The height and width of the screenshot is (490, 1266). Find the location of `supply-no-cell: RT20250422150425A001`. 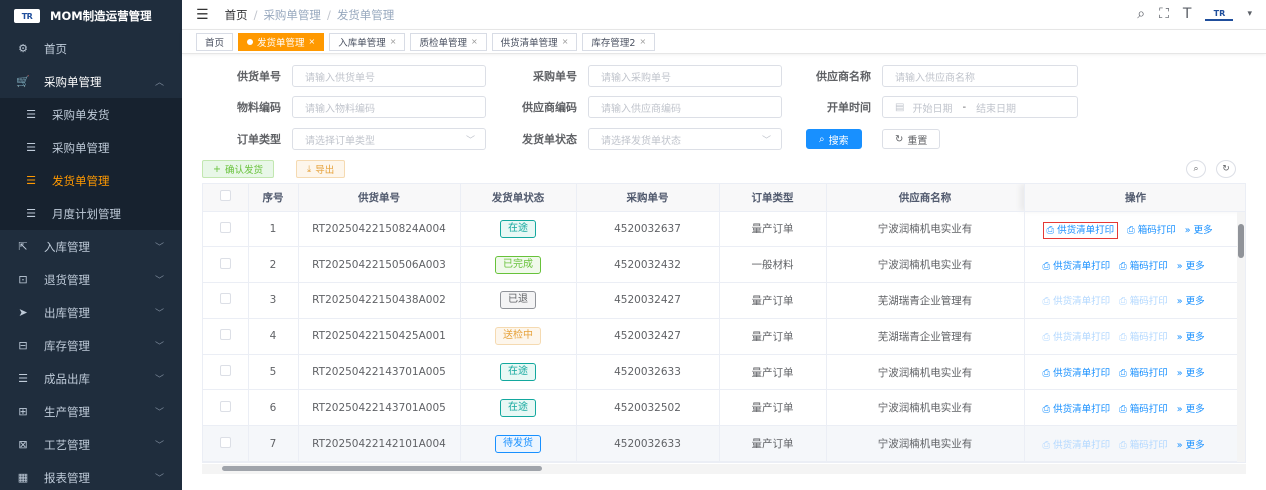

supply-no-cell: RT20250422150425A001 is located at coordinates (379, 336).